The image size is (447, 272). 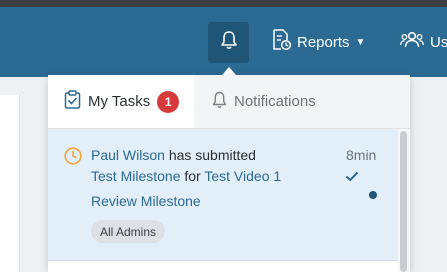 I want to click on users-menu: Us, so click(x=423, y=42).